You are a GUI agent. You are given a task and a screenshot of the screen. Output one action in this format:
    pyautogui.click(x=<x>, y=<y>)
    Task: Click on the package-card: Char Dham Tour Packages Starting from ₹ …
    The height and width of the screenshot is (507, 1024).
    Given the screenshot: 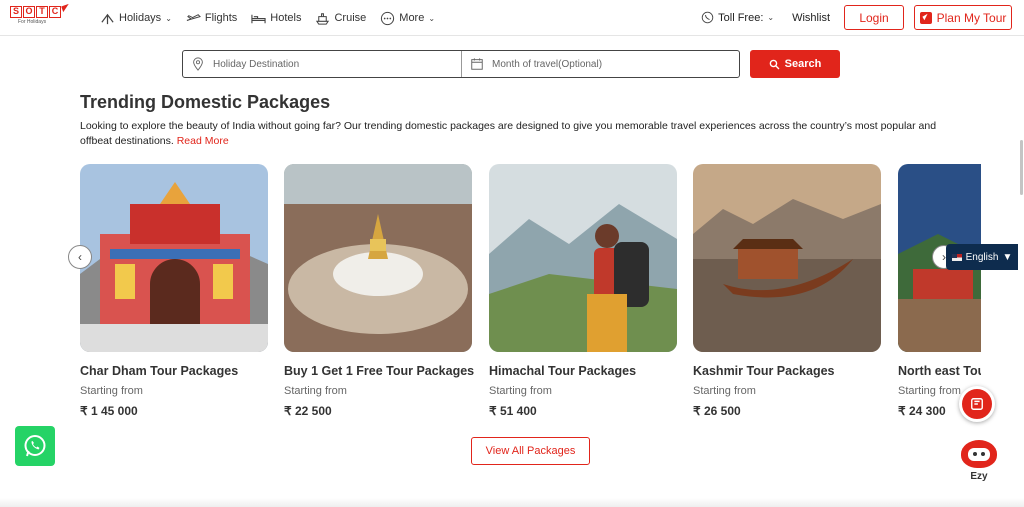 What is the action you would take?
    pyautogui.click(x=174, y=291)
    